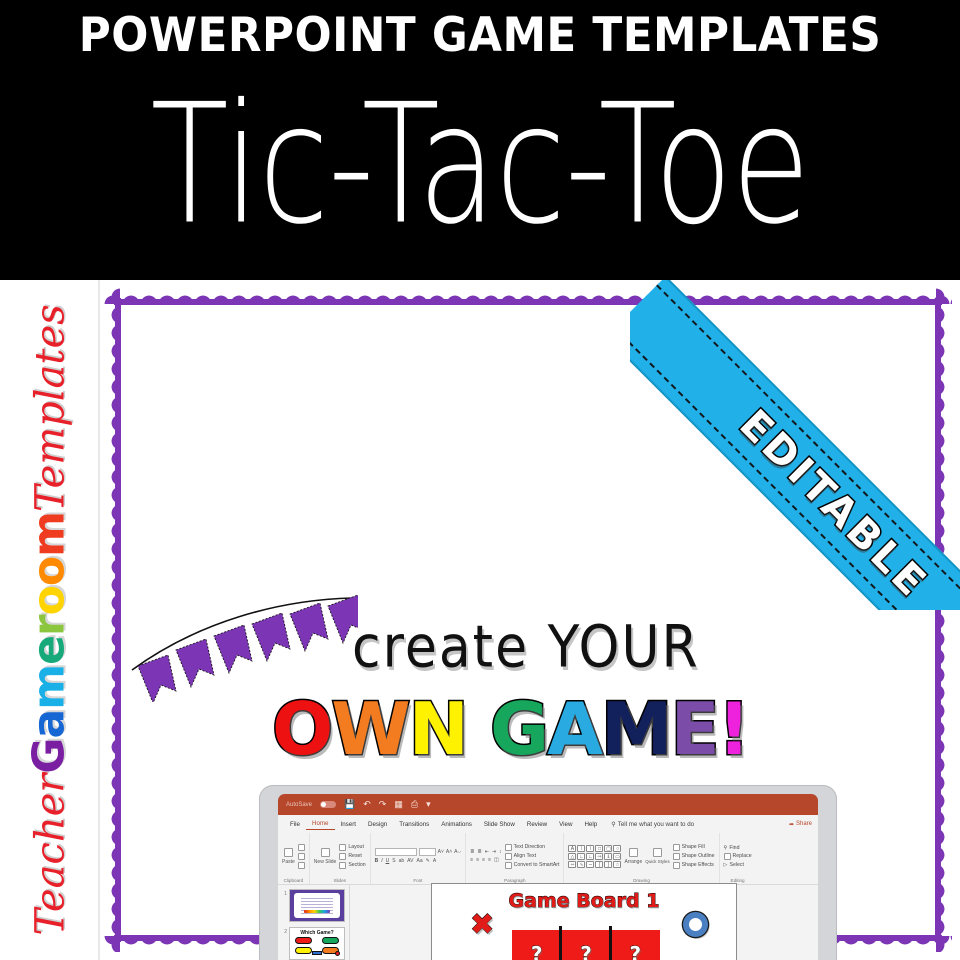 The width and height of the screenshot is (960, 960). I want to click on tab-home: Home, so click(320, 824).